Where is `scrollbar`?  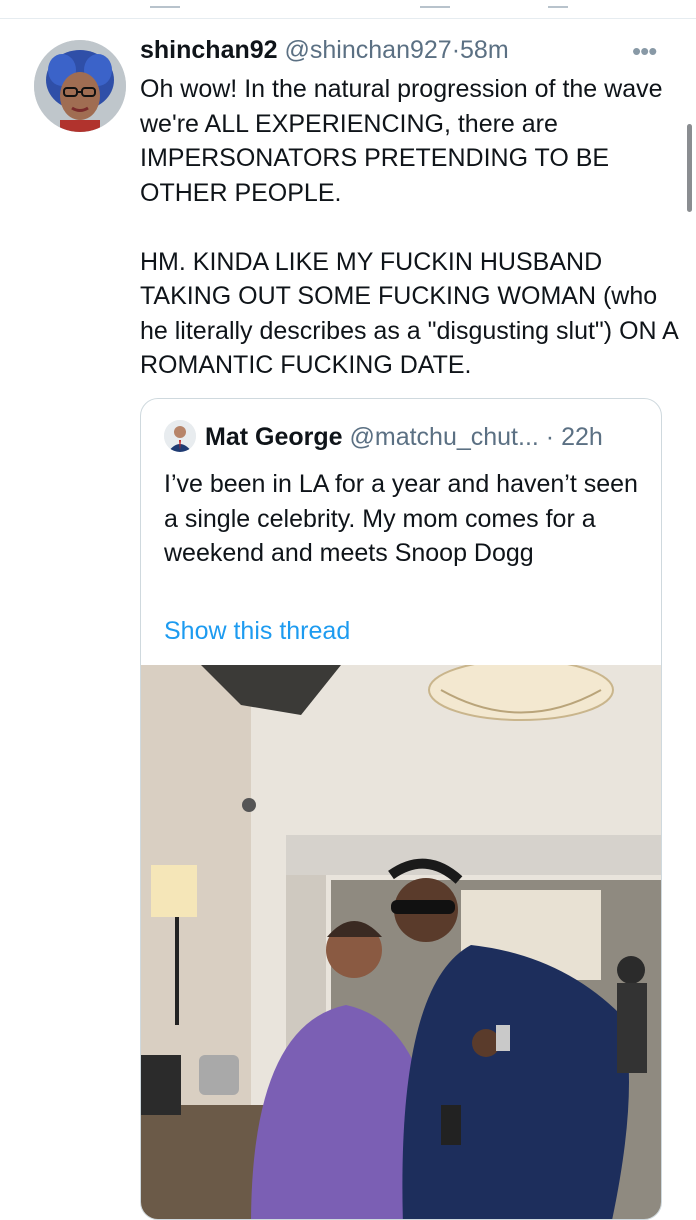 scrollbar is located at coordinates (689, 168).